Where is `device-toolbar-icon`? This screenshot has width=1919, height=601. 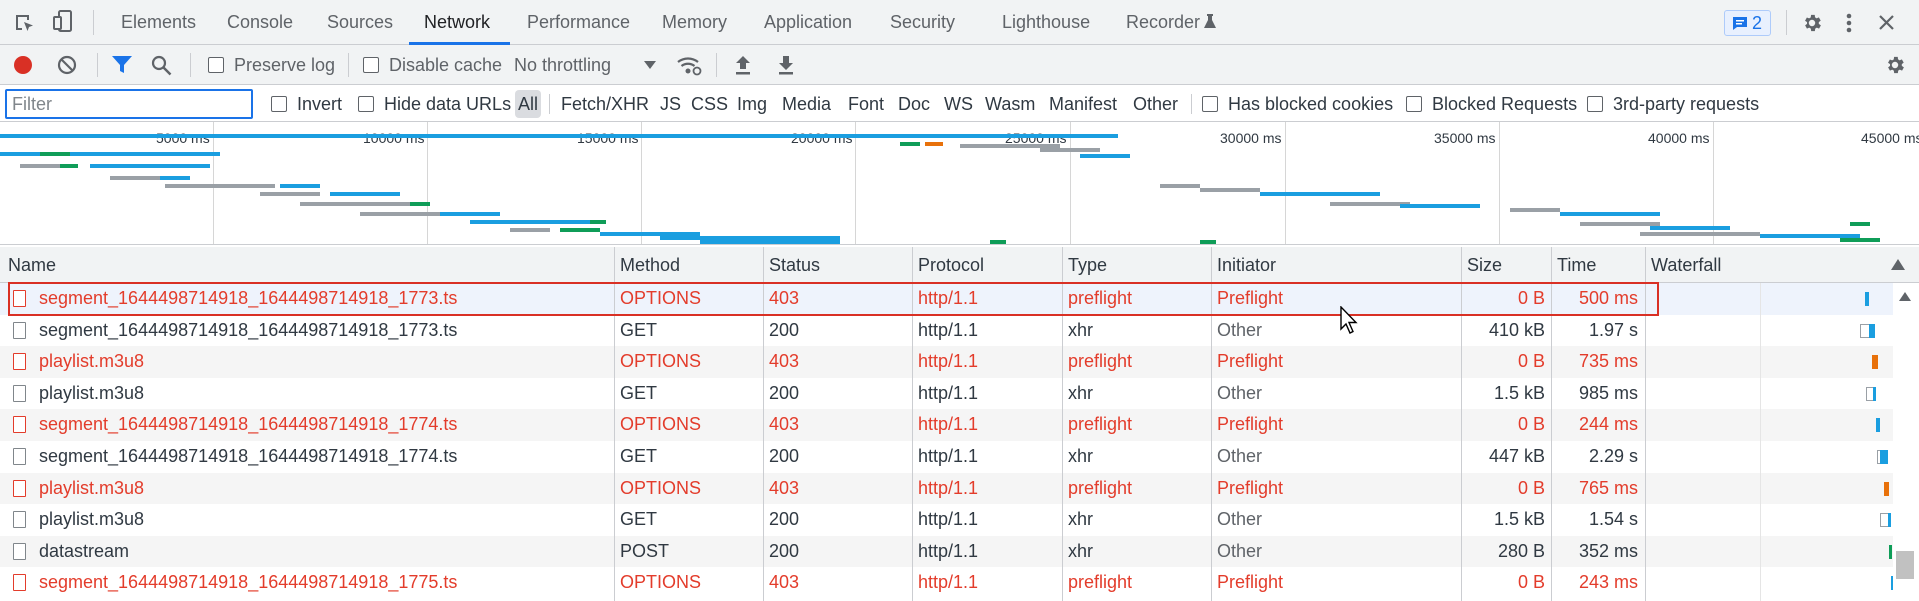 device-toolbar-icon is located at coordinates (63, 22).